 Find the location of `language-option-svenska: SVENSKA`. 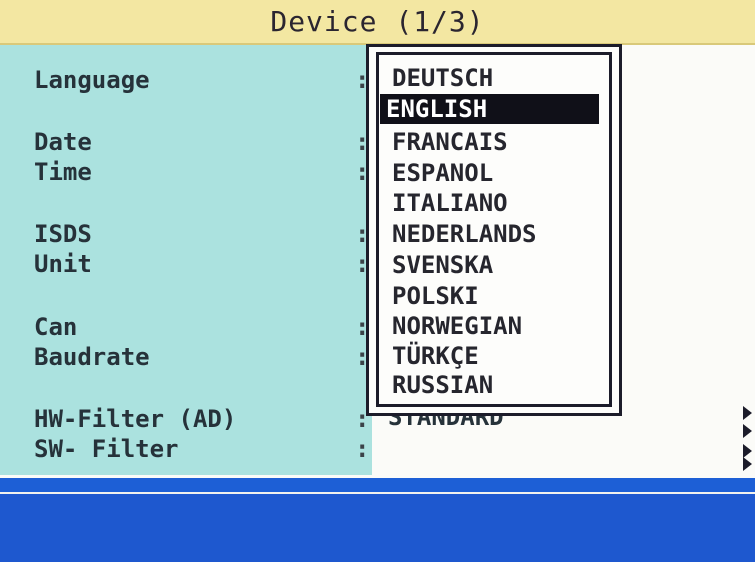

language-option-svenska: SVENSKA is located at coordinates (442, 265).